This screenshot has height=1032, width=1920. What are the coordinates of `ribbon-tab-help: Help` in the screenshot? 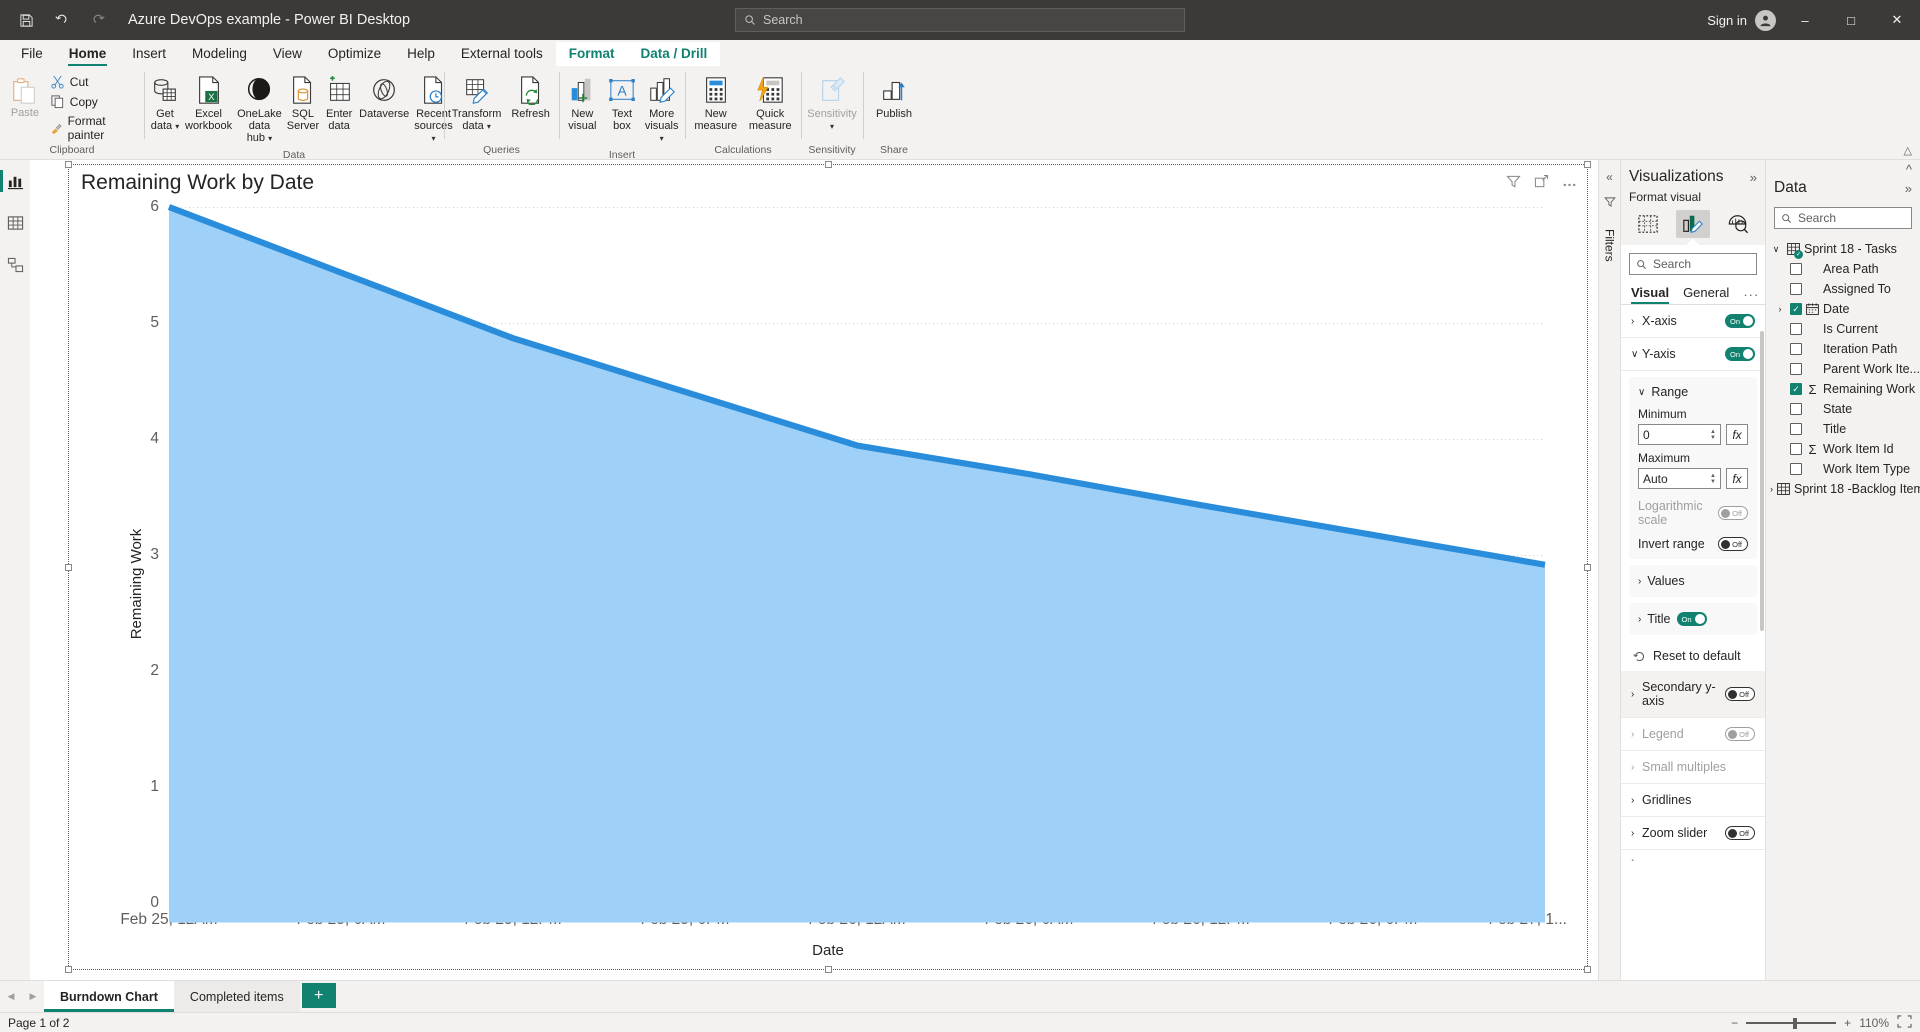 It's located at (421, 54).